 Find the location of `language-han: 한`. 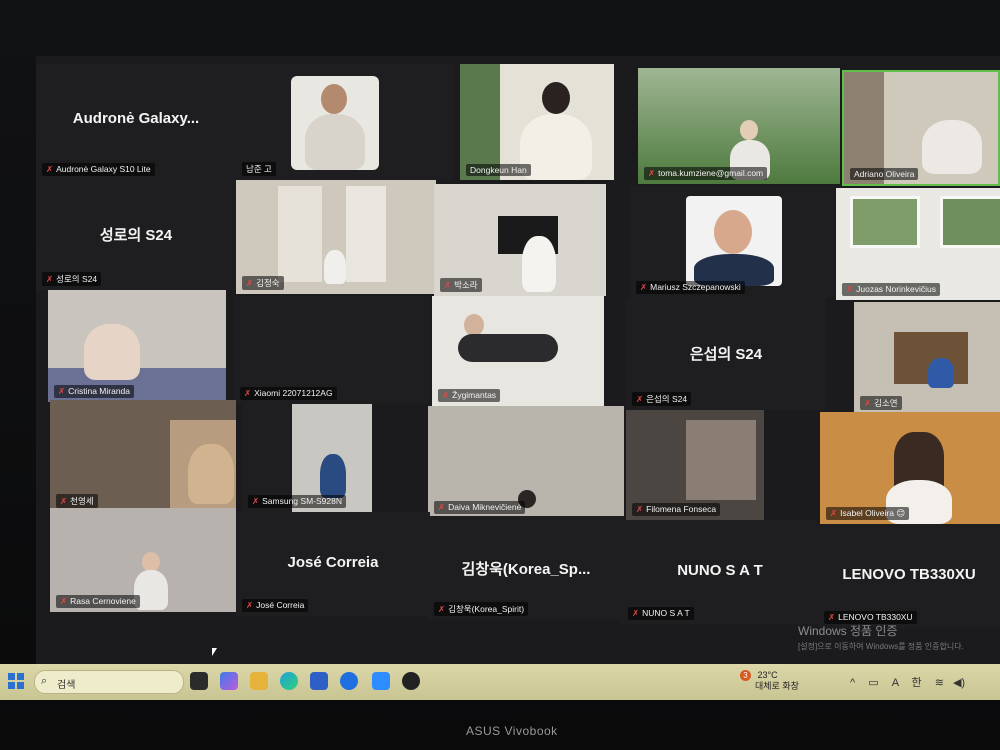

language-han: 한 is located at coordinates (917, 683).